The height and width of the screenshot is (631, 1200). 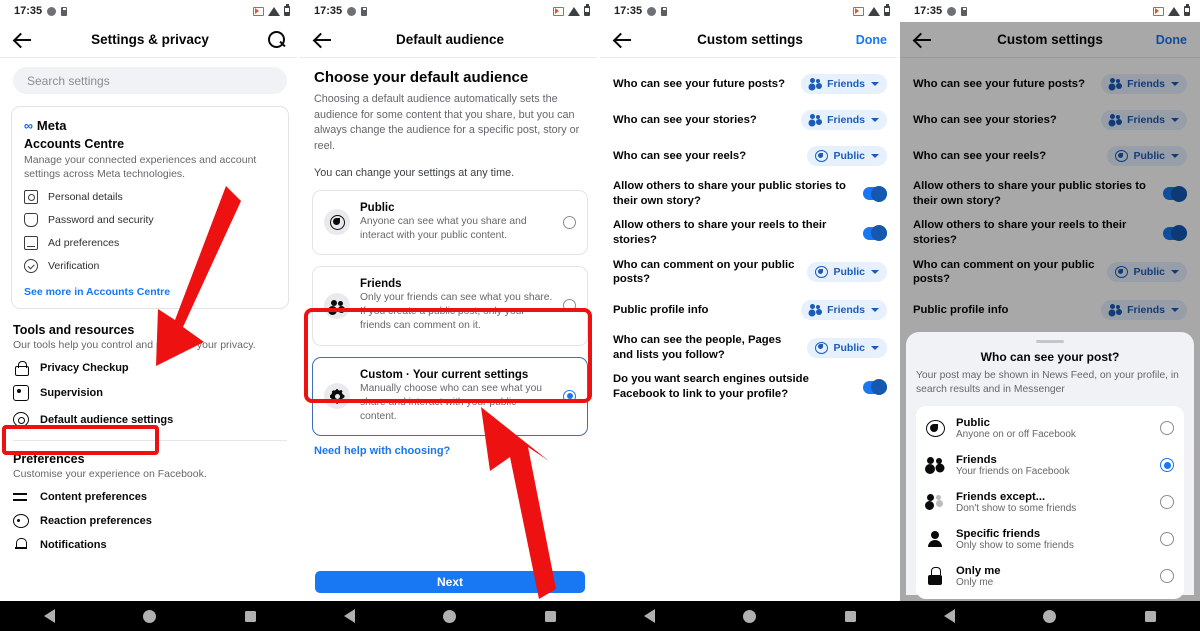 I want to click on radio-custom, so click(x=569, y=396).